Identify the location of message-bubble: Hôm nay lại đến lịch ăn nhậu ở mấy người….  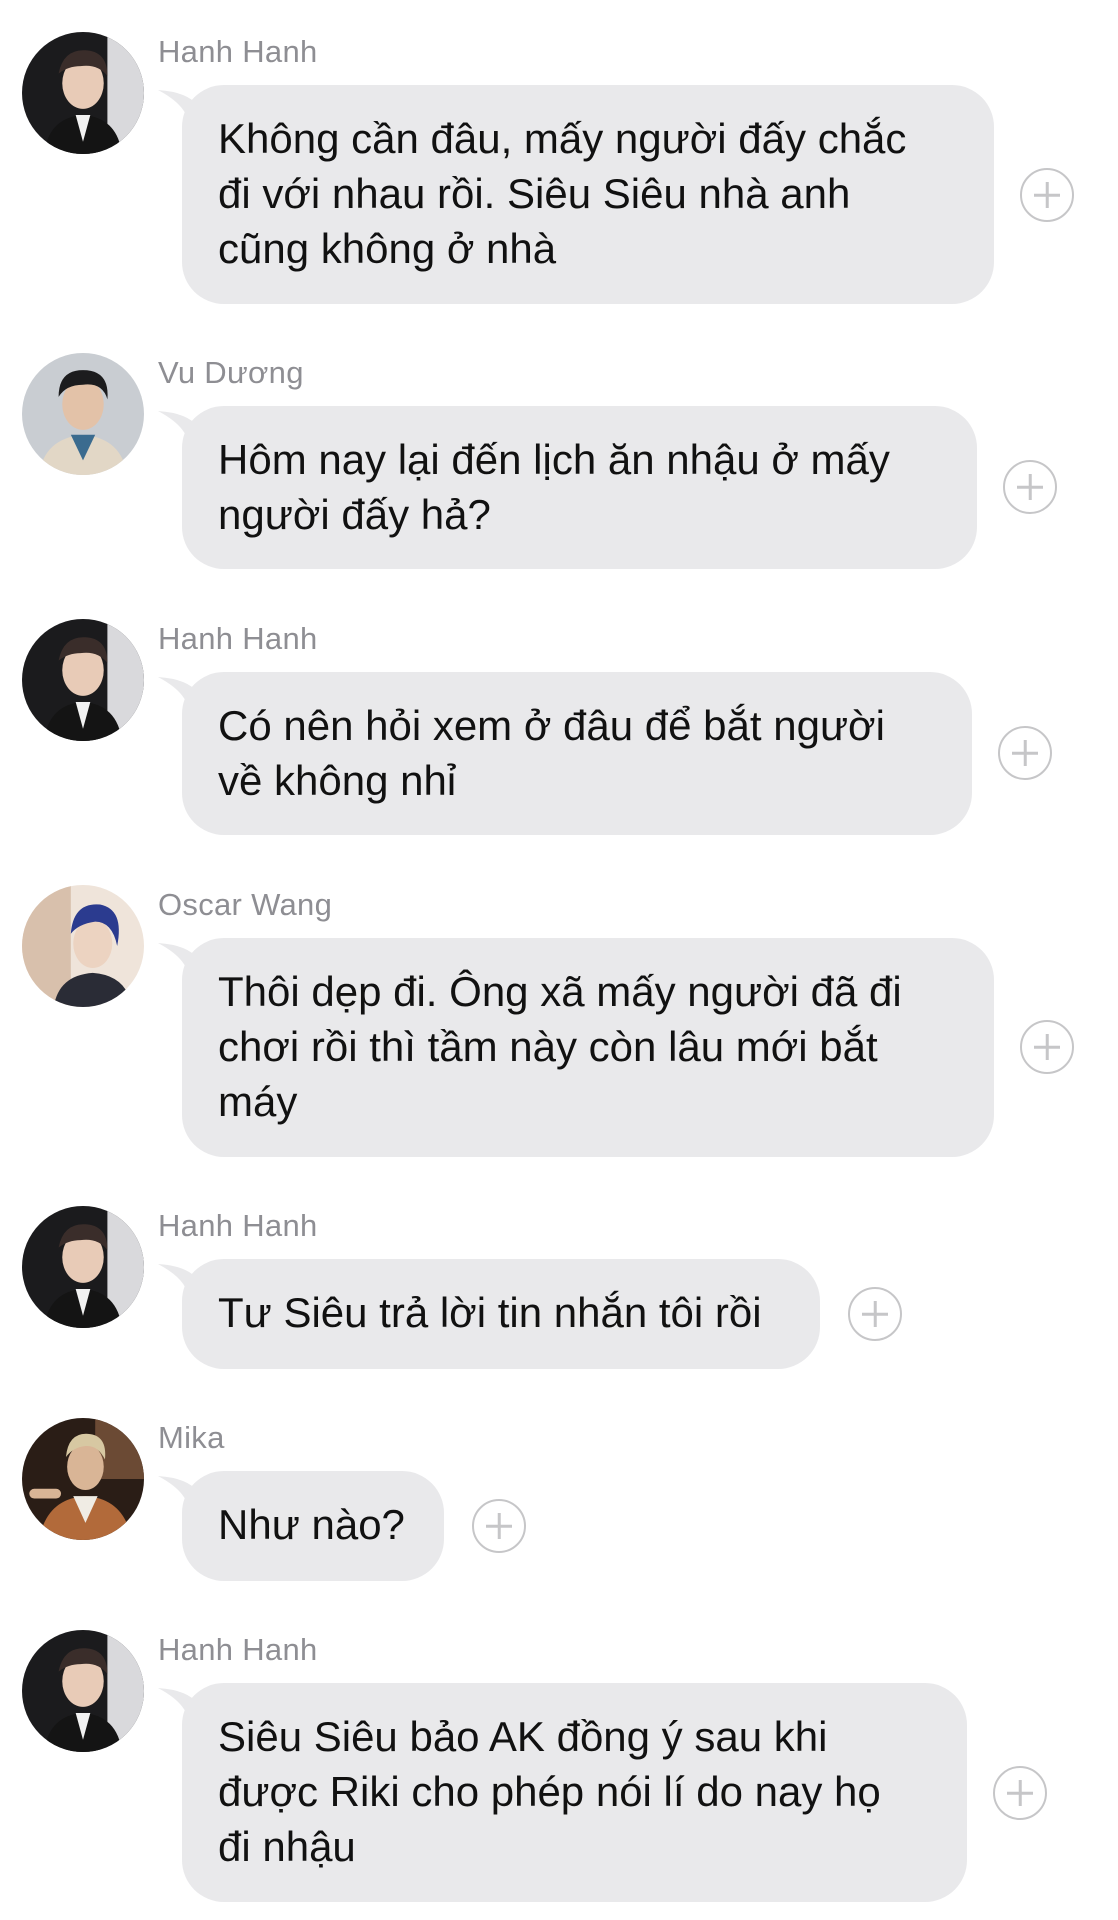
(579, 487).